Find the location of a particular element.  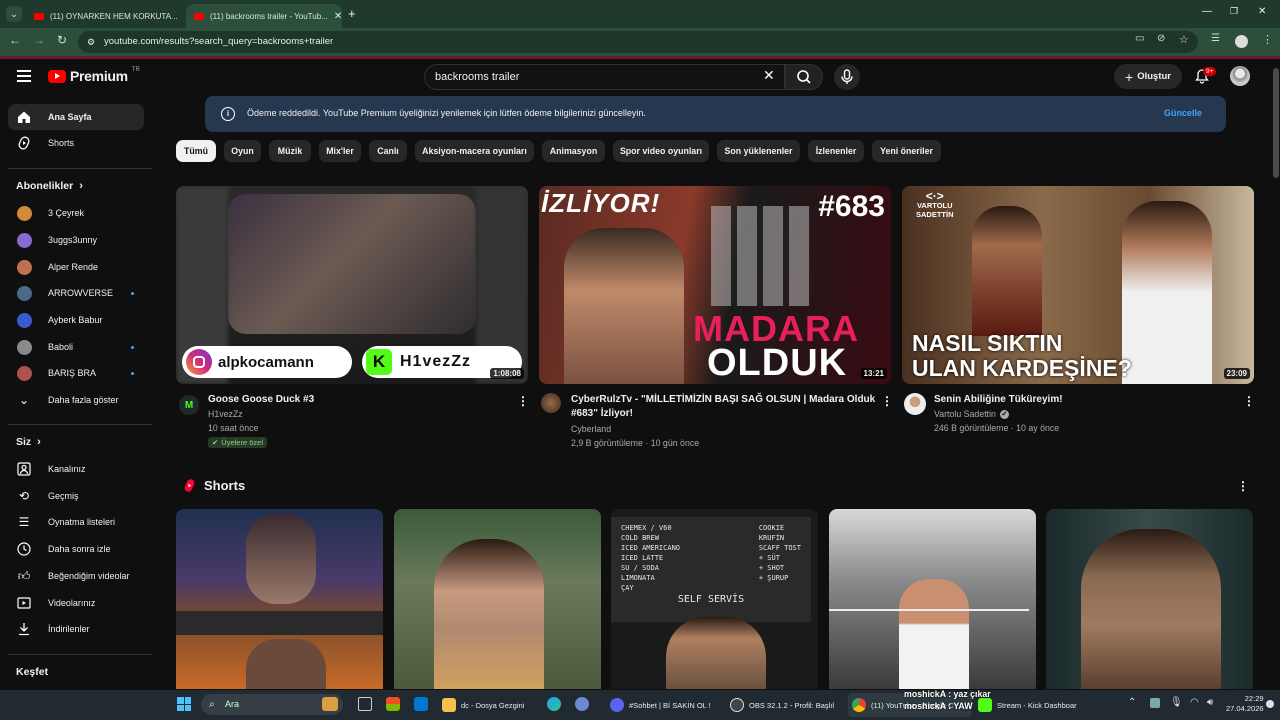

chip: Canlı is located at coordinates (388, 151).